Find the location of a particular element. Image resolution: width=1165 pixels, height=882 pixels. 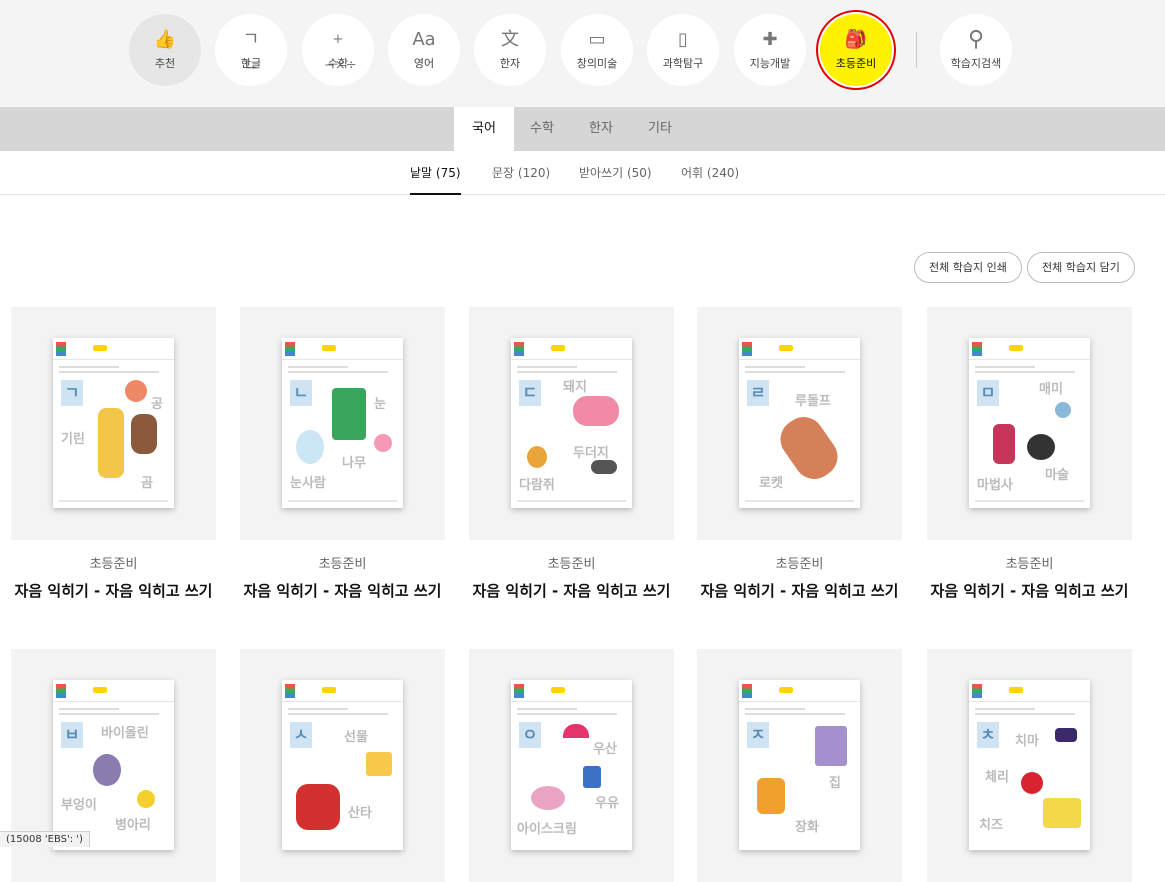

tab-korean: 국어 is located at coordinates (484, 129).